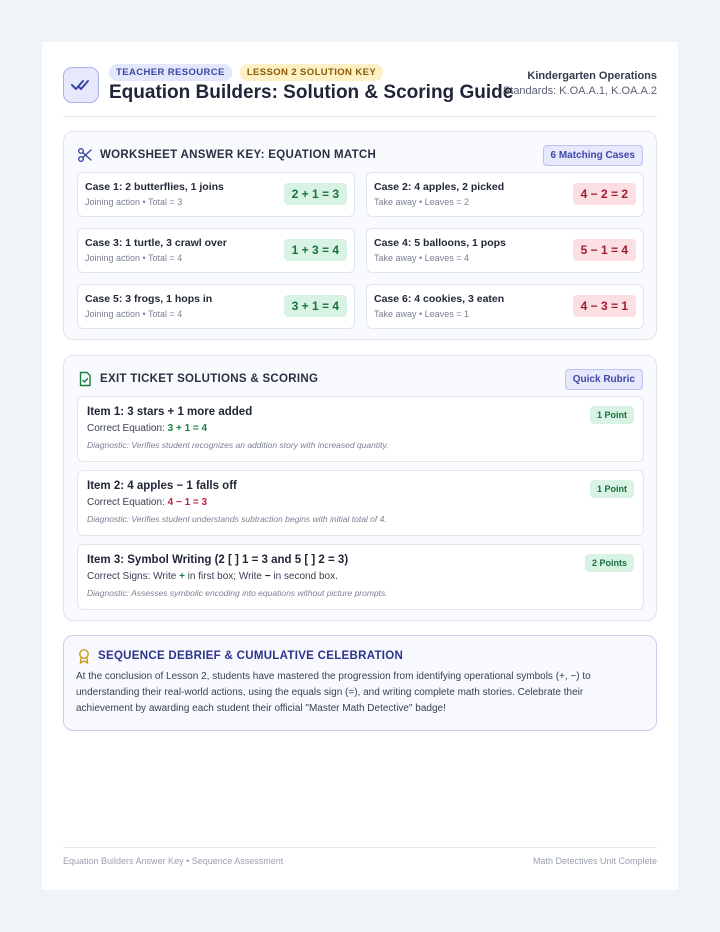 Image resolution: width=720 pixels, height=932 pixels. I want to click on document-check-icon, so click(85, 379).